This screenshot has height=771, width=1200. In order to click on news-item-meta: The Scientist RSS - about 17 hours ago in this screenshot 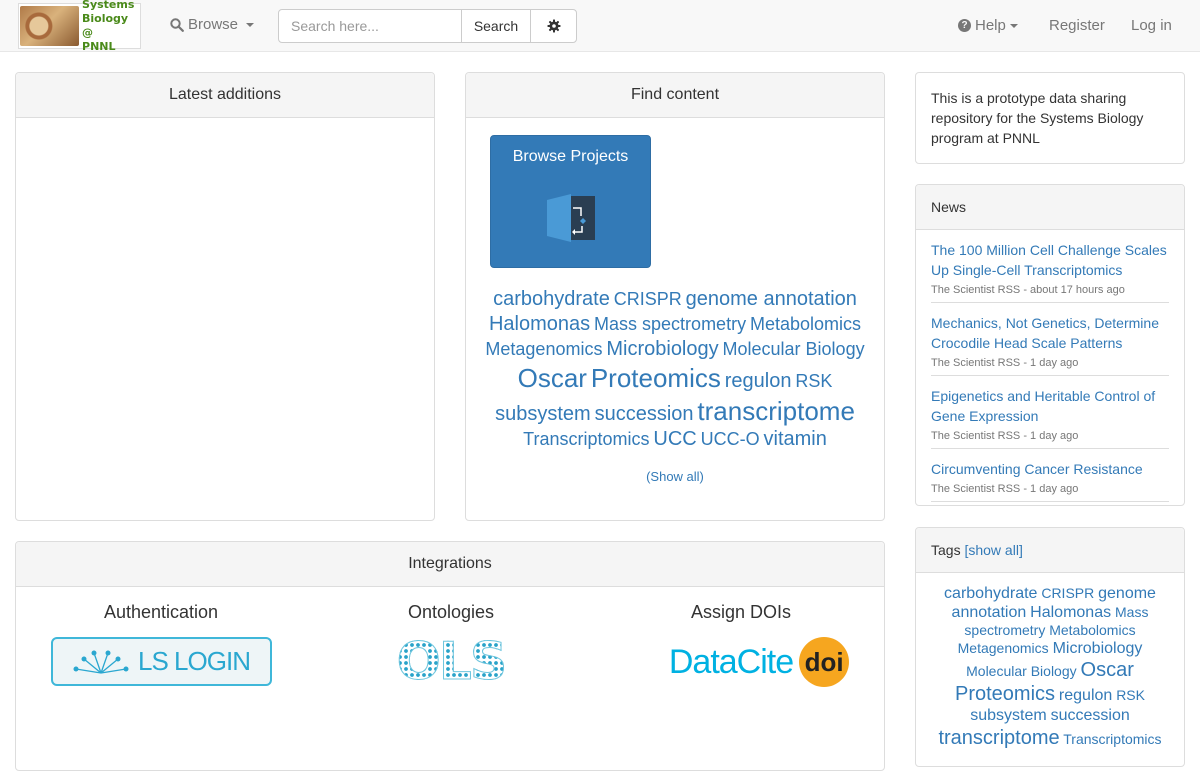, I will do `click(1028, 290)`.